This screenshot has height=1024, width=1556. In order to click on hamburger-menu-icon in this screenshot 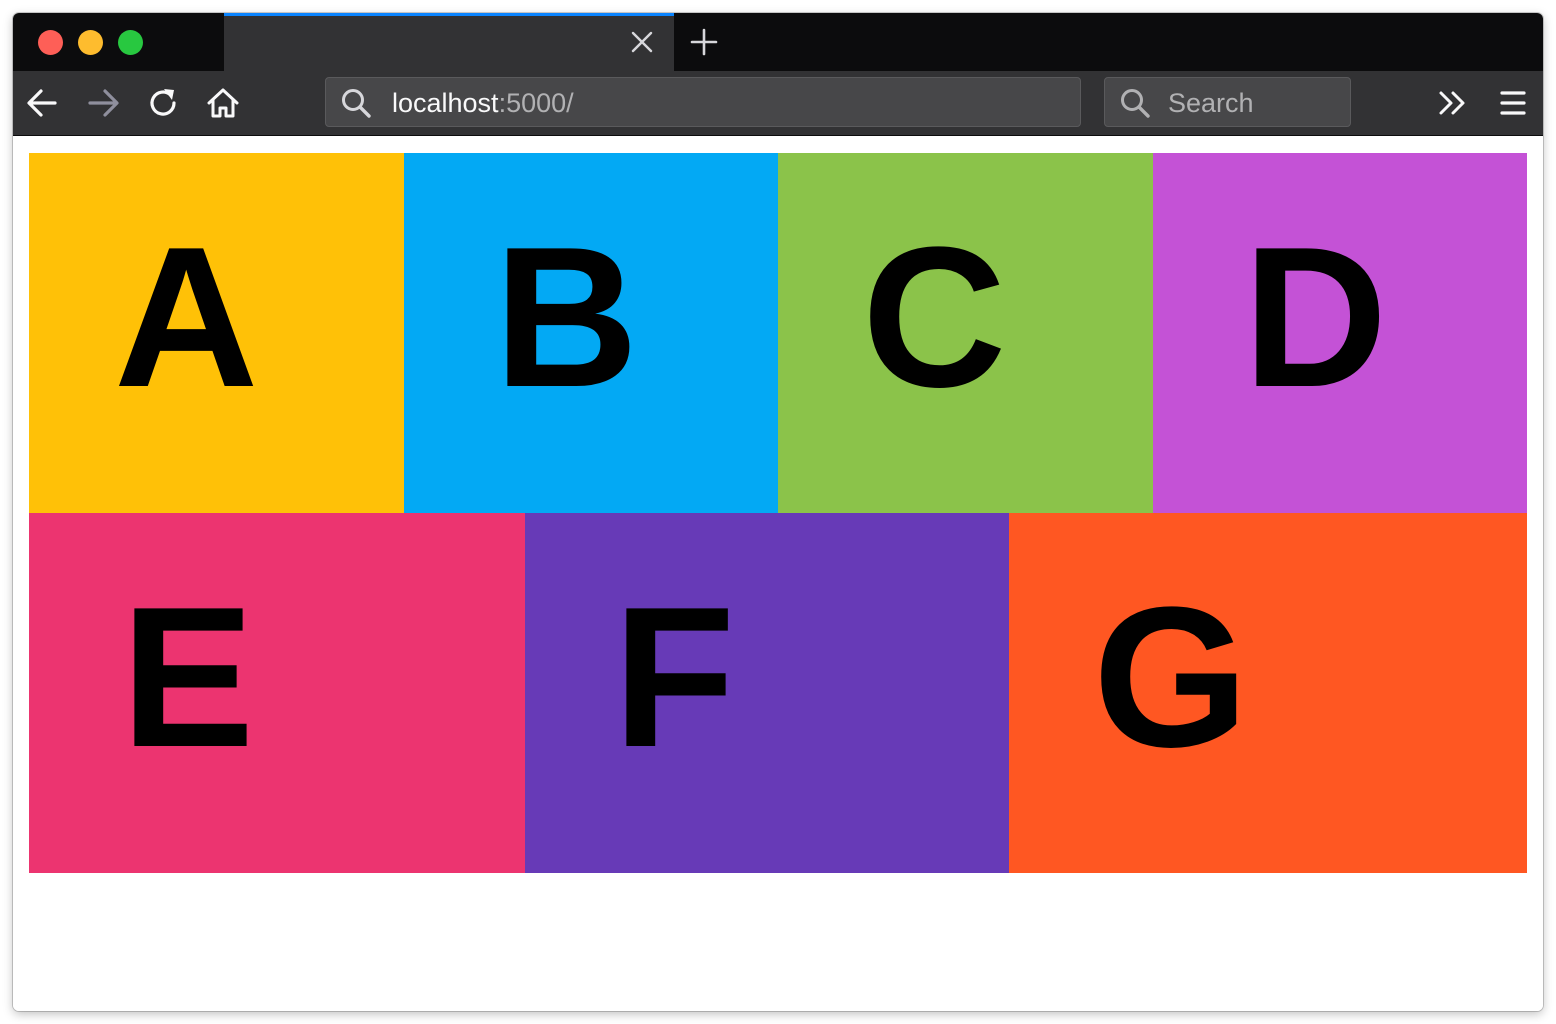, I will do `click(1513, 103)`.